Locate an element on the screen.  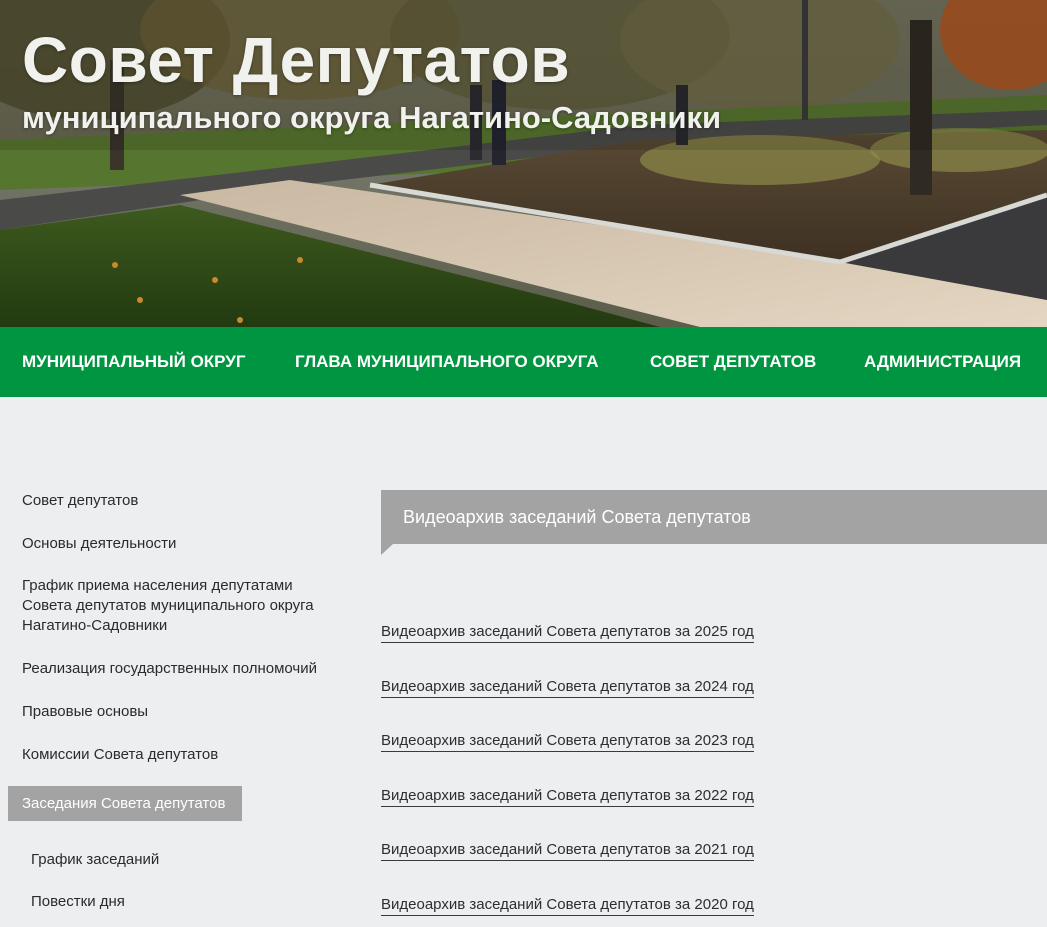
sidebar-item-council-sessions: Заседания Совета депутатов is located at coordinates (125, 803).